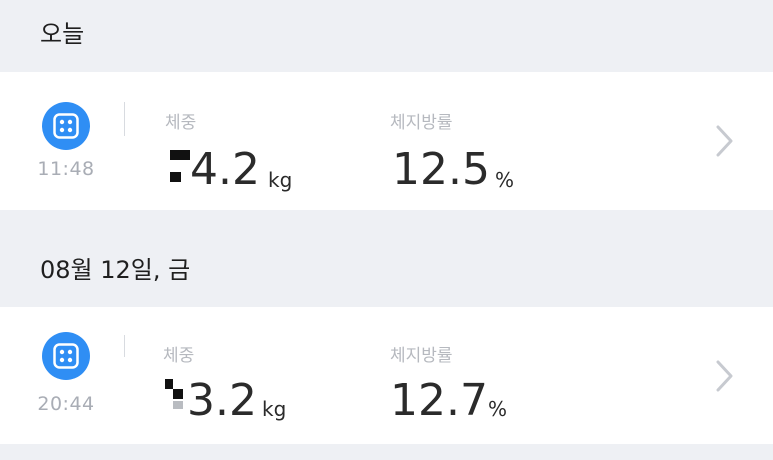 The width and height of the screenshot is (773, 460). Describe the element at coordinates (66, 404) in the screenshot. I see `measurement-time: 20:44` at that location.